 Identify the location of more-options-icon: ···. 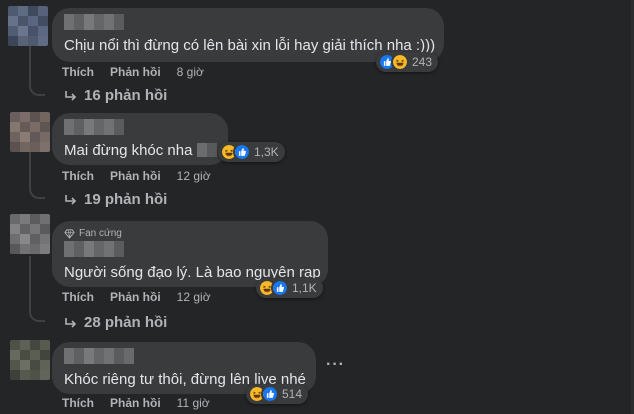
(335, 365).